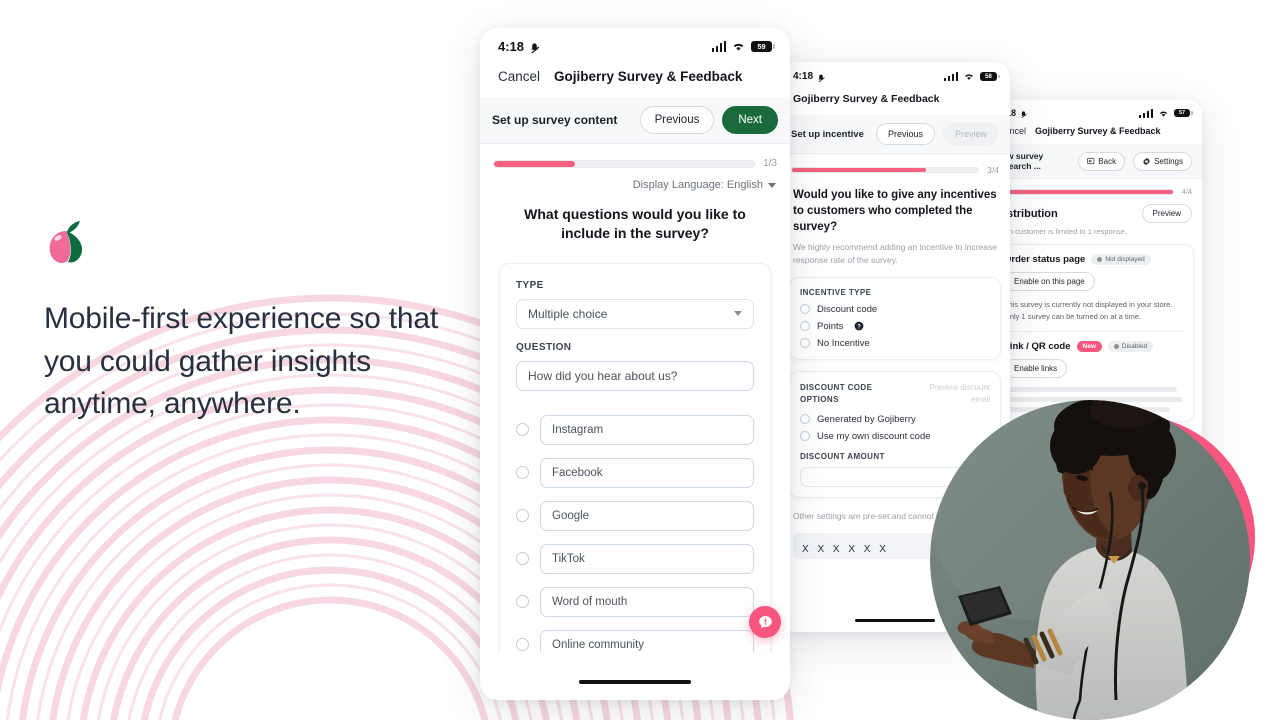  I want to click on back-arrow-box-icon, so click(1091, 161).